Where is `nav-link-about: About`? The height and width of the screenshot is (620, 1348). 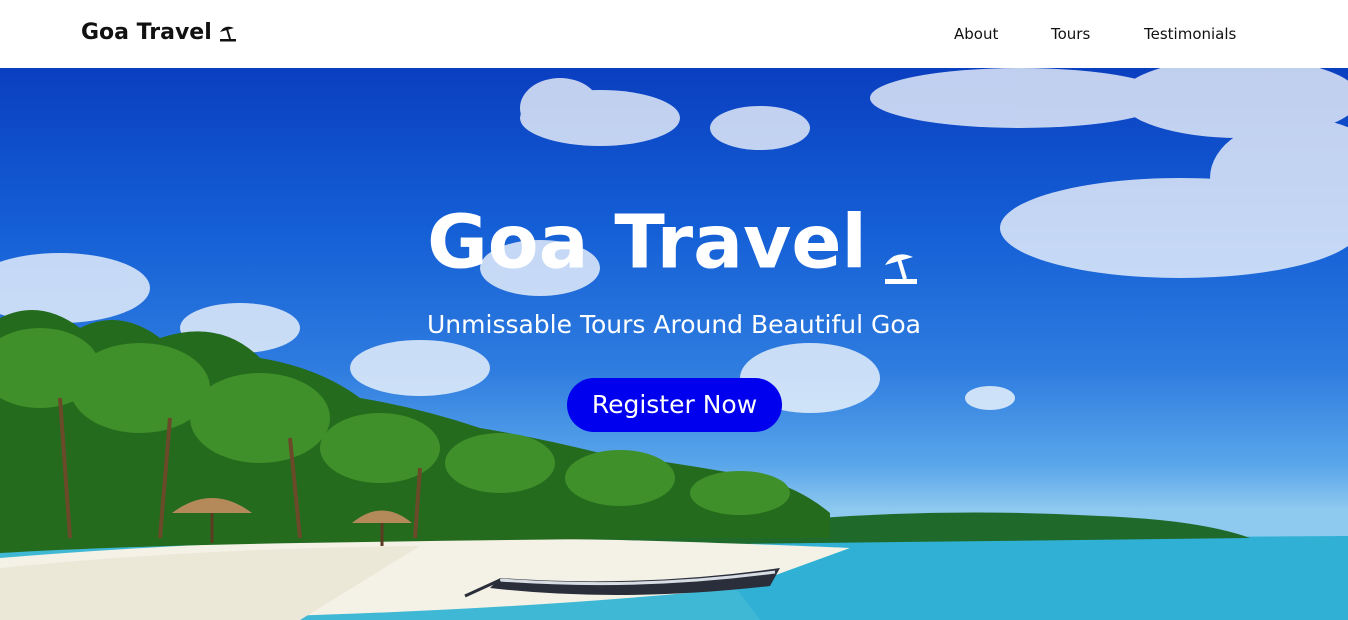
nav-link-about: About is located at coordinates (976, 34).